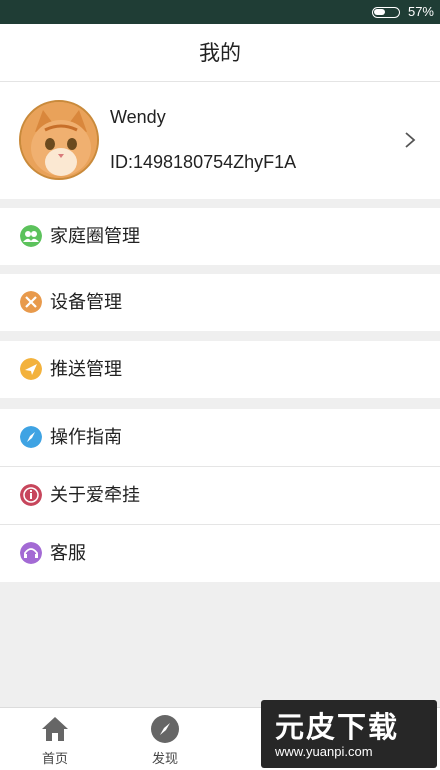  Describe the element at coordinates (54, 759) in the screenshot. I see `nav-home-label: 首页` at that location.